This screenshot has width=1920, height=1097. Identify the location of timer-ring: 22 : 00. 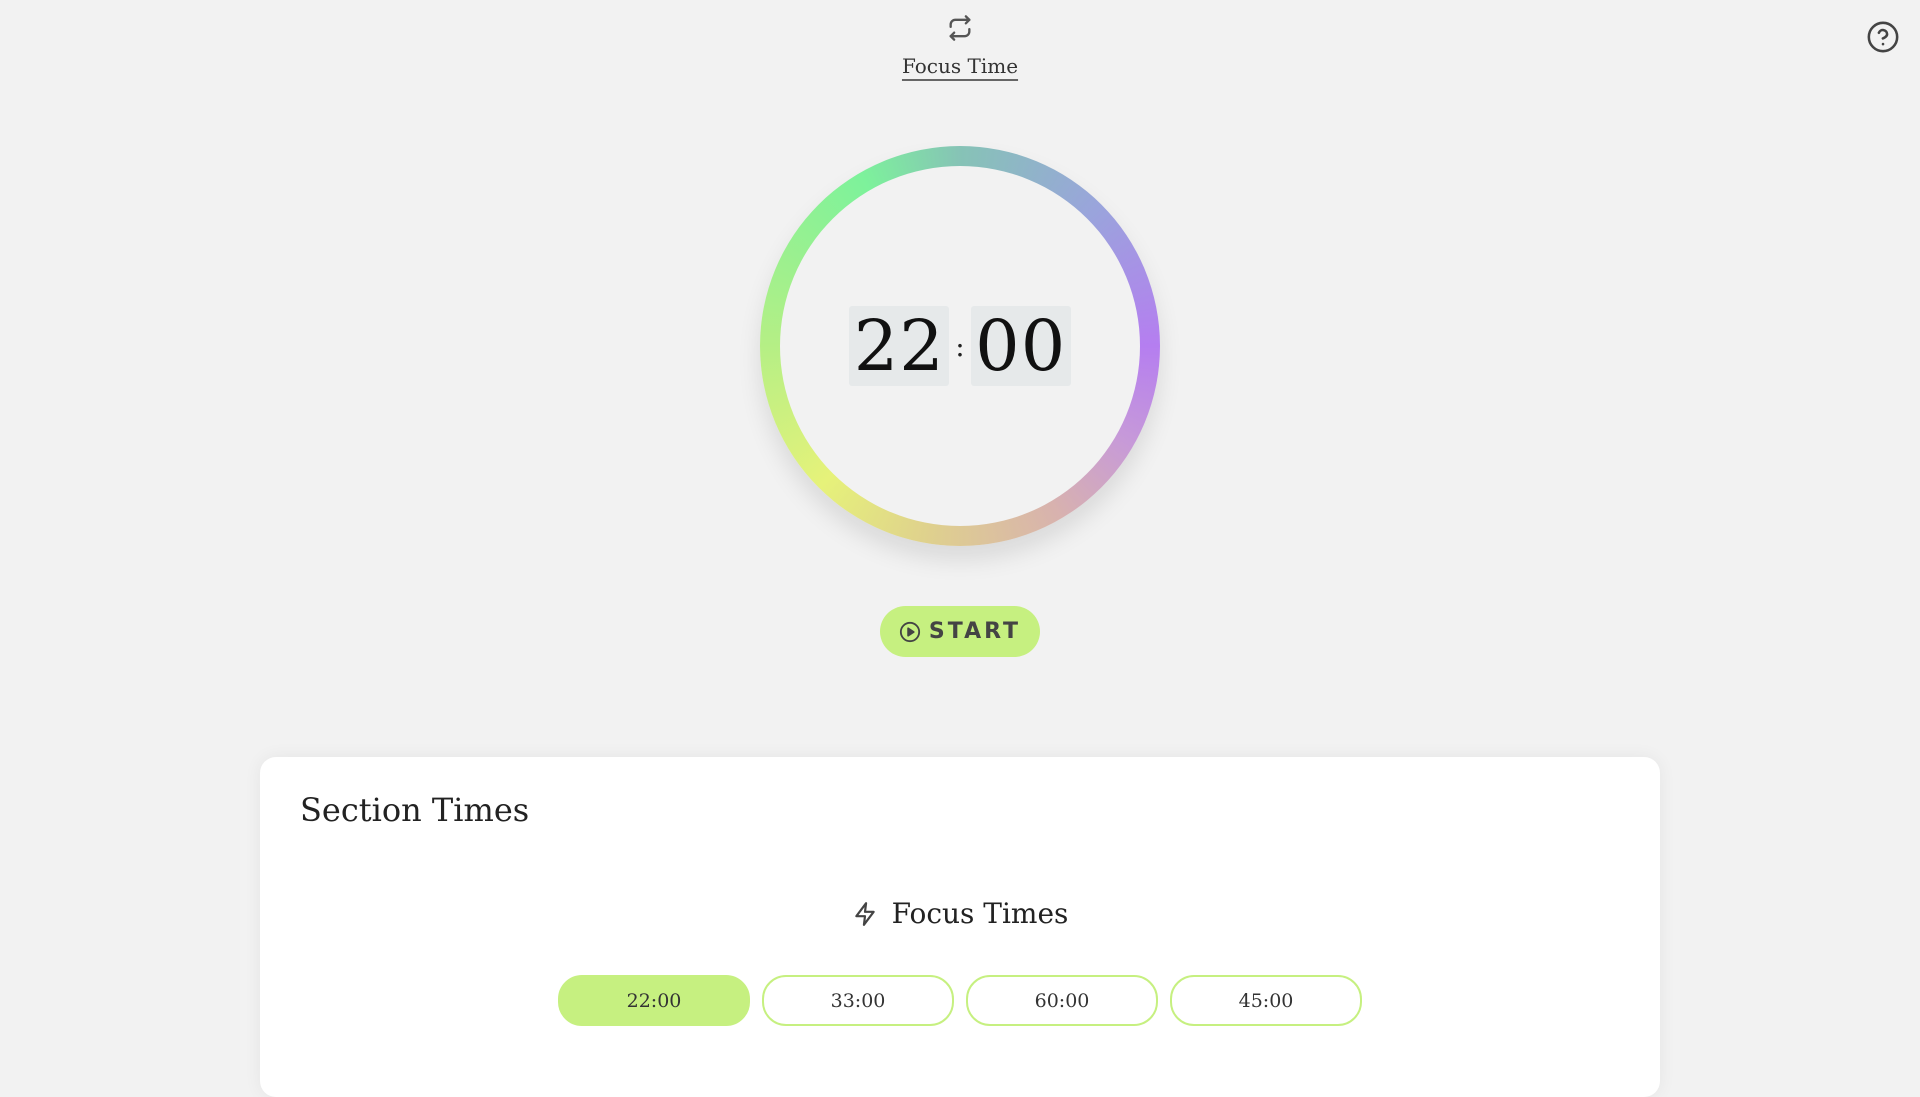
(960, 346).